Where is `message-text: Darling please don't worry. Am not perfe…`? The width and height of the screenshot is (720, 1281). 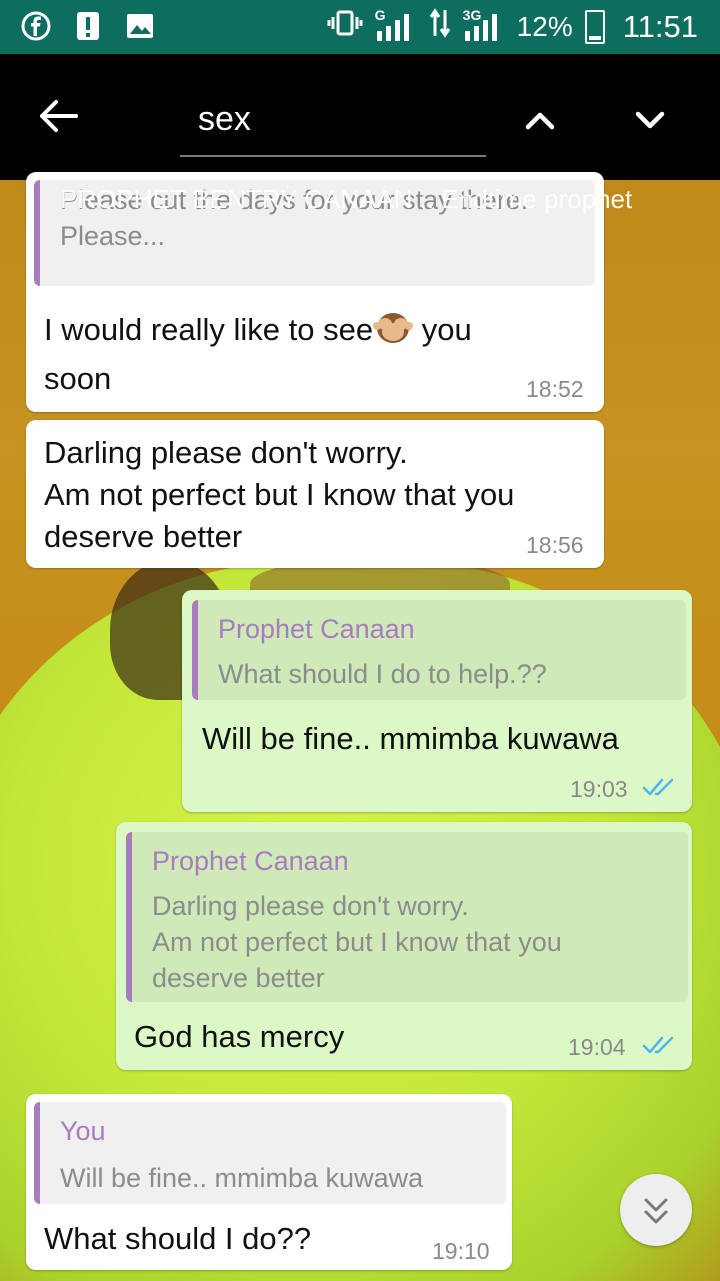
message-text: Darling please don't worry. Am not perfe… is located at coordinates (279, 494).